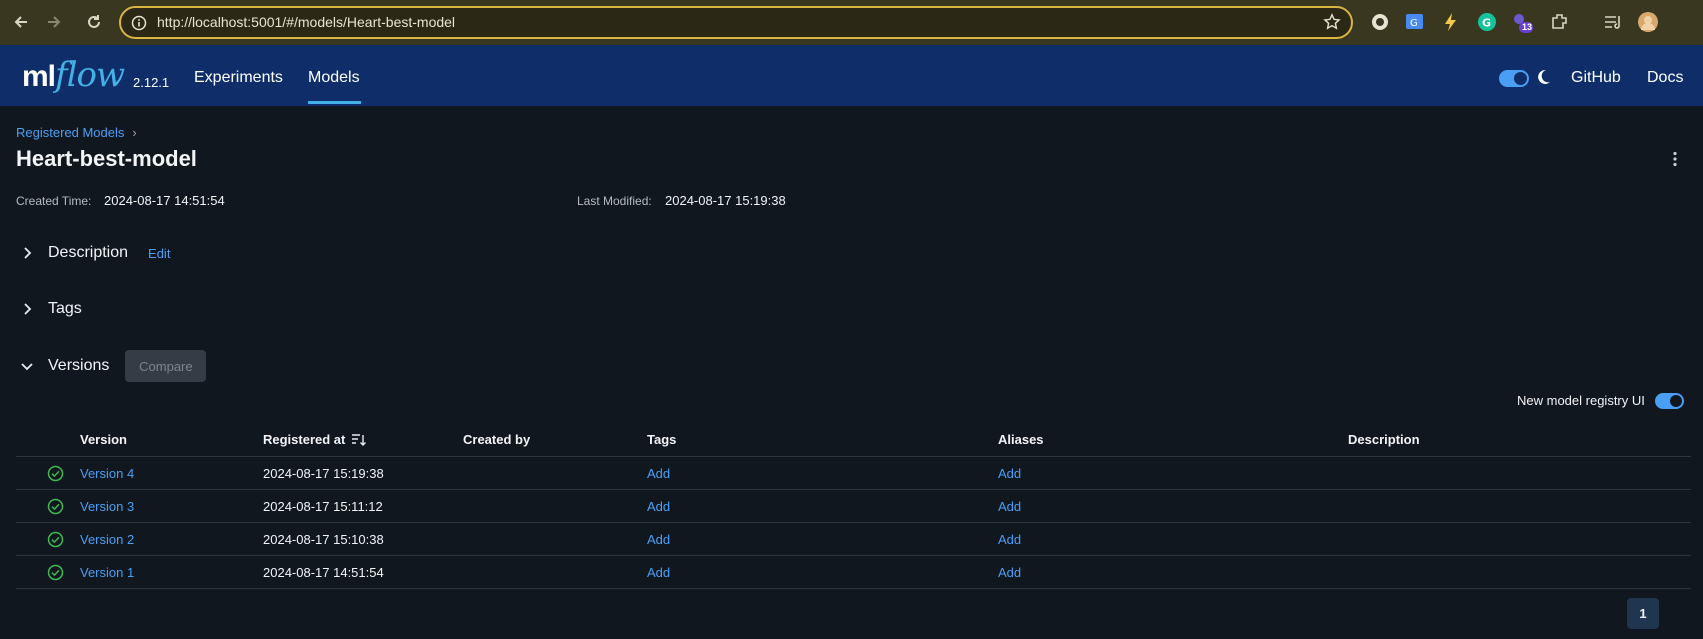 The width and height of the screenshot is (1703, 639). Describe the element at coordinates (614, 201) in the screenshot. I see `last-modified-label: Last Modified:` at that location.